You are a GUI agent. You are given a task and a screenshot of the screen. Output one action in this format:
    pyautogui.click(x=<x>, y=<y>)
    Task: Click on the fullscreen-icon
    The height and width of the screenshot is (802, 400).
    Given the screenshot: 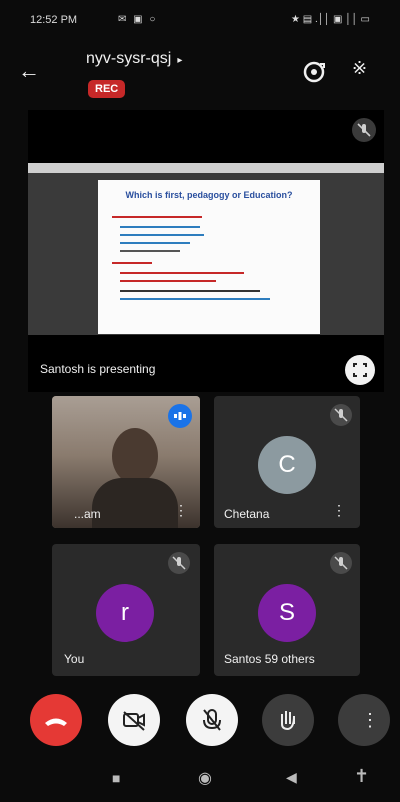 What is the action you would take?
    pyautogui.click(x=360, y=370)
    